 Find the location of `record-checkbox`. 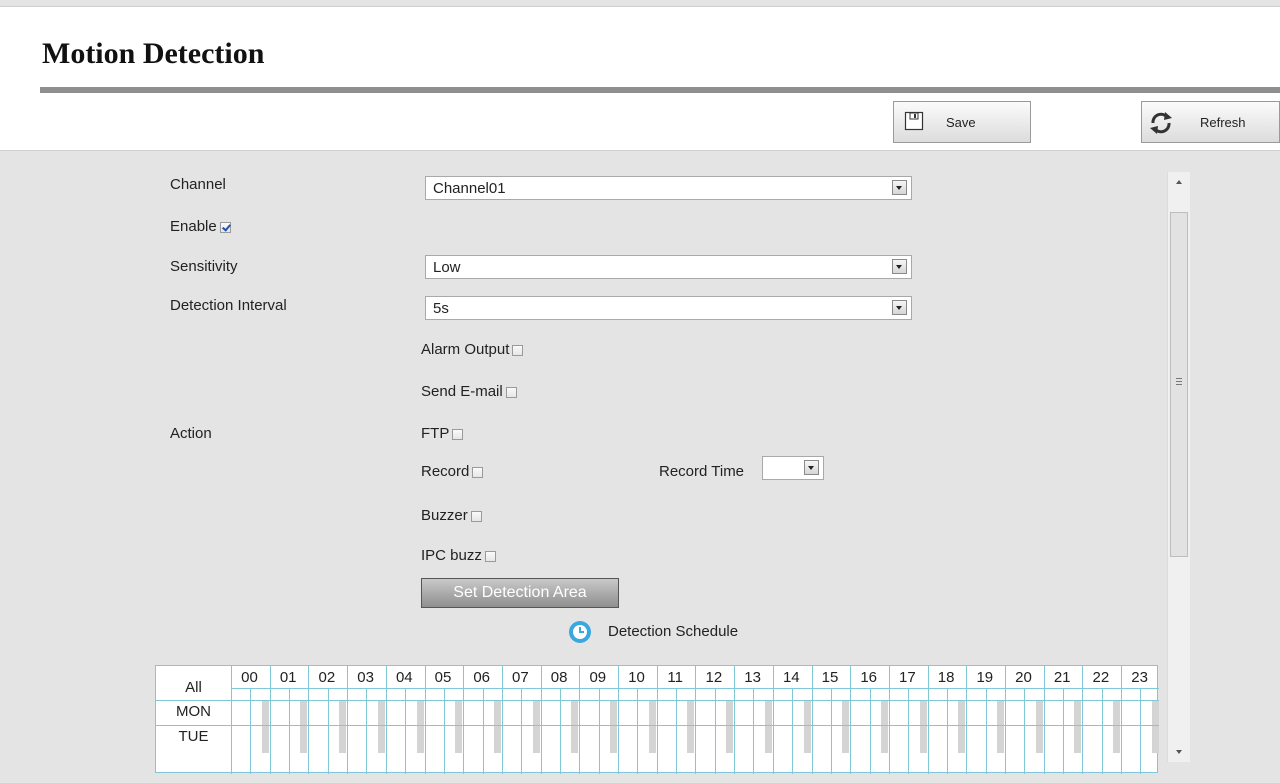

record-checkbox is located at coordinates (478, 472).